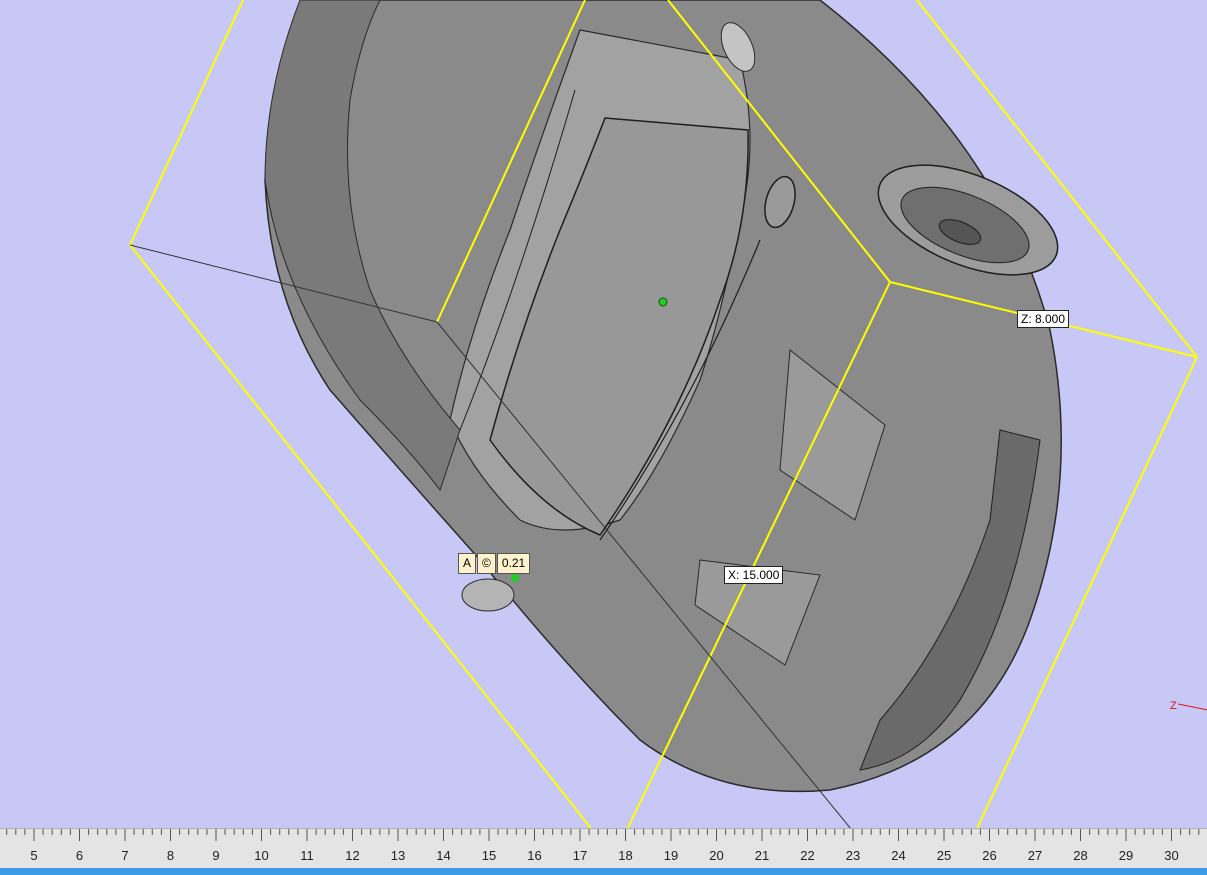 Image resolution: width=1207 pixels, height=875 pixels. What do you see at coordinates (488, 595) in the screenshot?
I see `side-mirror` at bounding box center [488, 595].